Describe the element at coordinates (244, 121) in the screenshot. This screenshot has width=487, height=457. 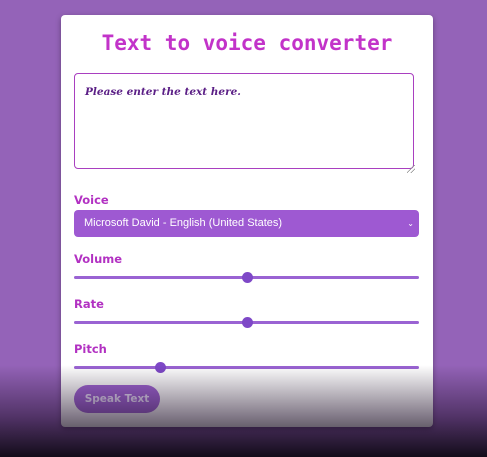
I see `text-input` at that location.